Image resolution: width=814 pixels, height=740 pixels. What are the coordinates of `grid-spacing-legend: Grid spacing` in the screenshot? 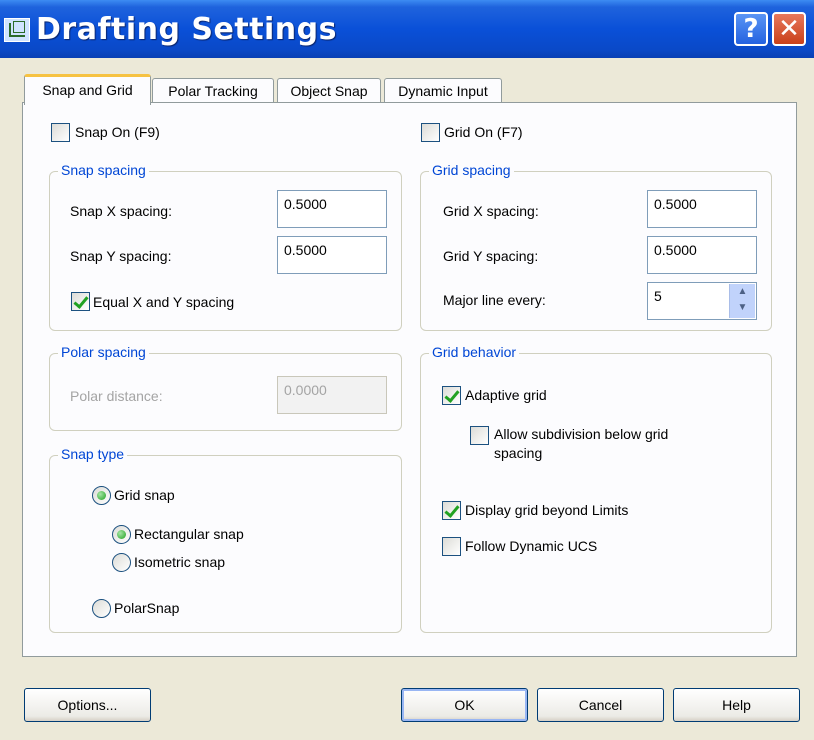 It's located at (471, 170).